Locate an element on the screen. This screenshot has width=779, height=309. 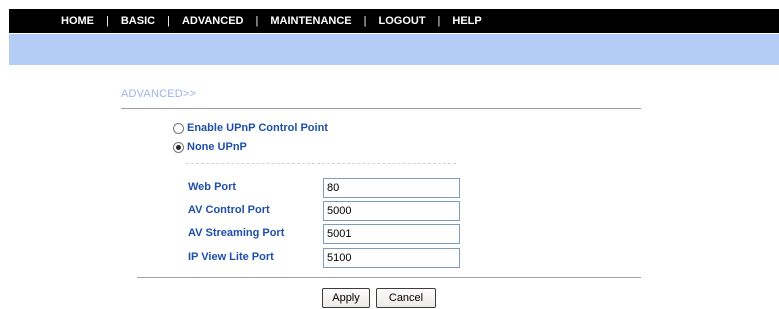
upnp-none-label: None UPnP is located at coordinates (217, 147).